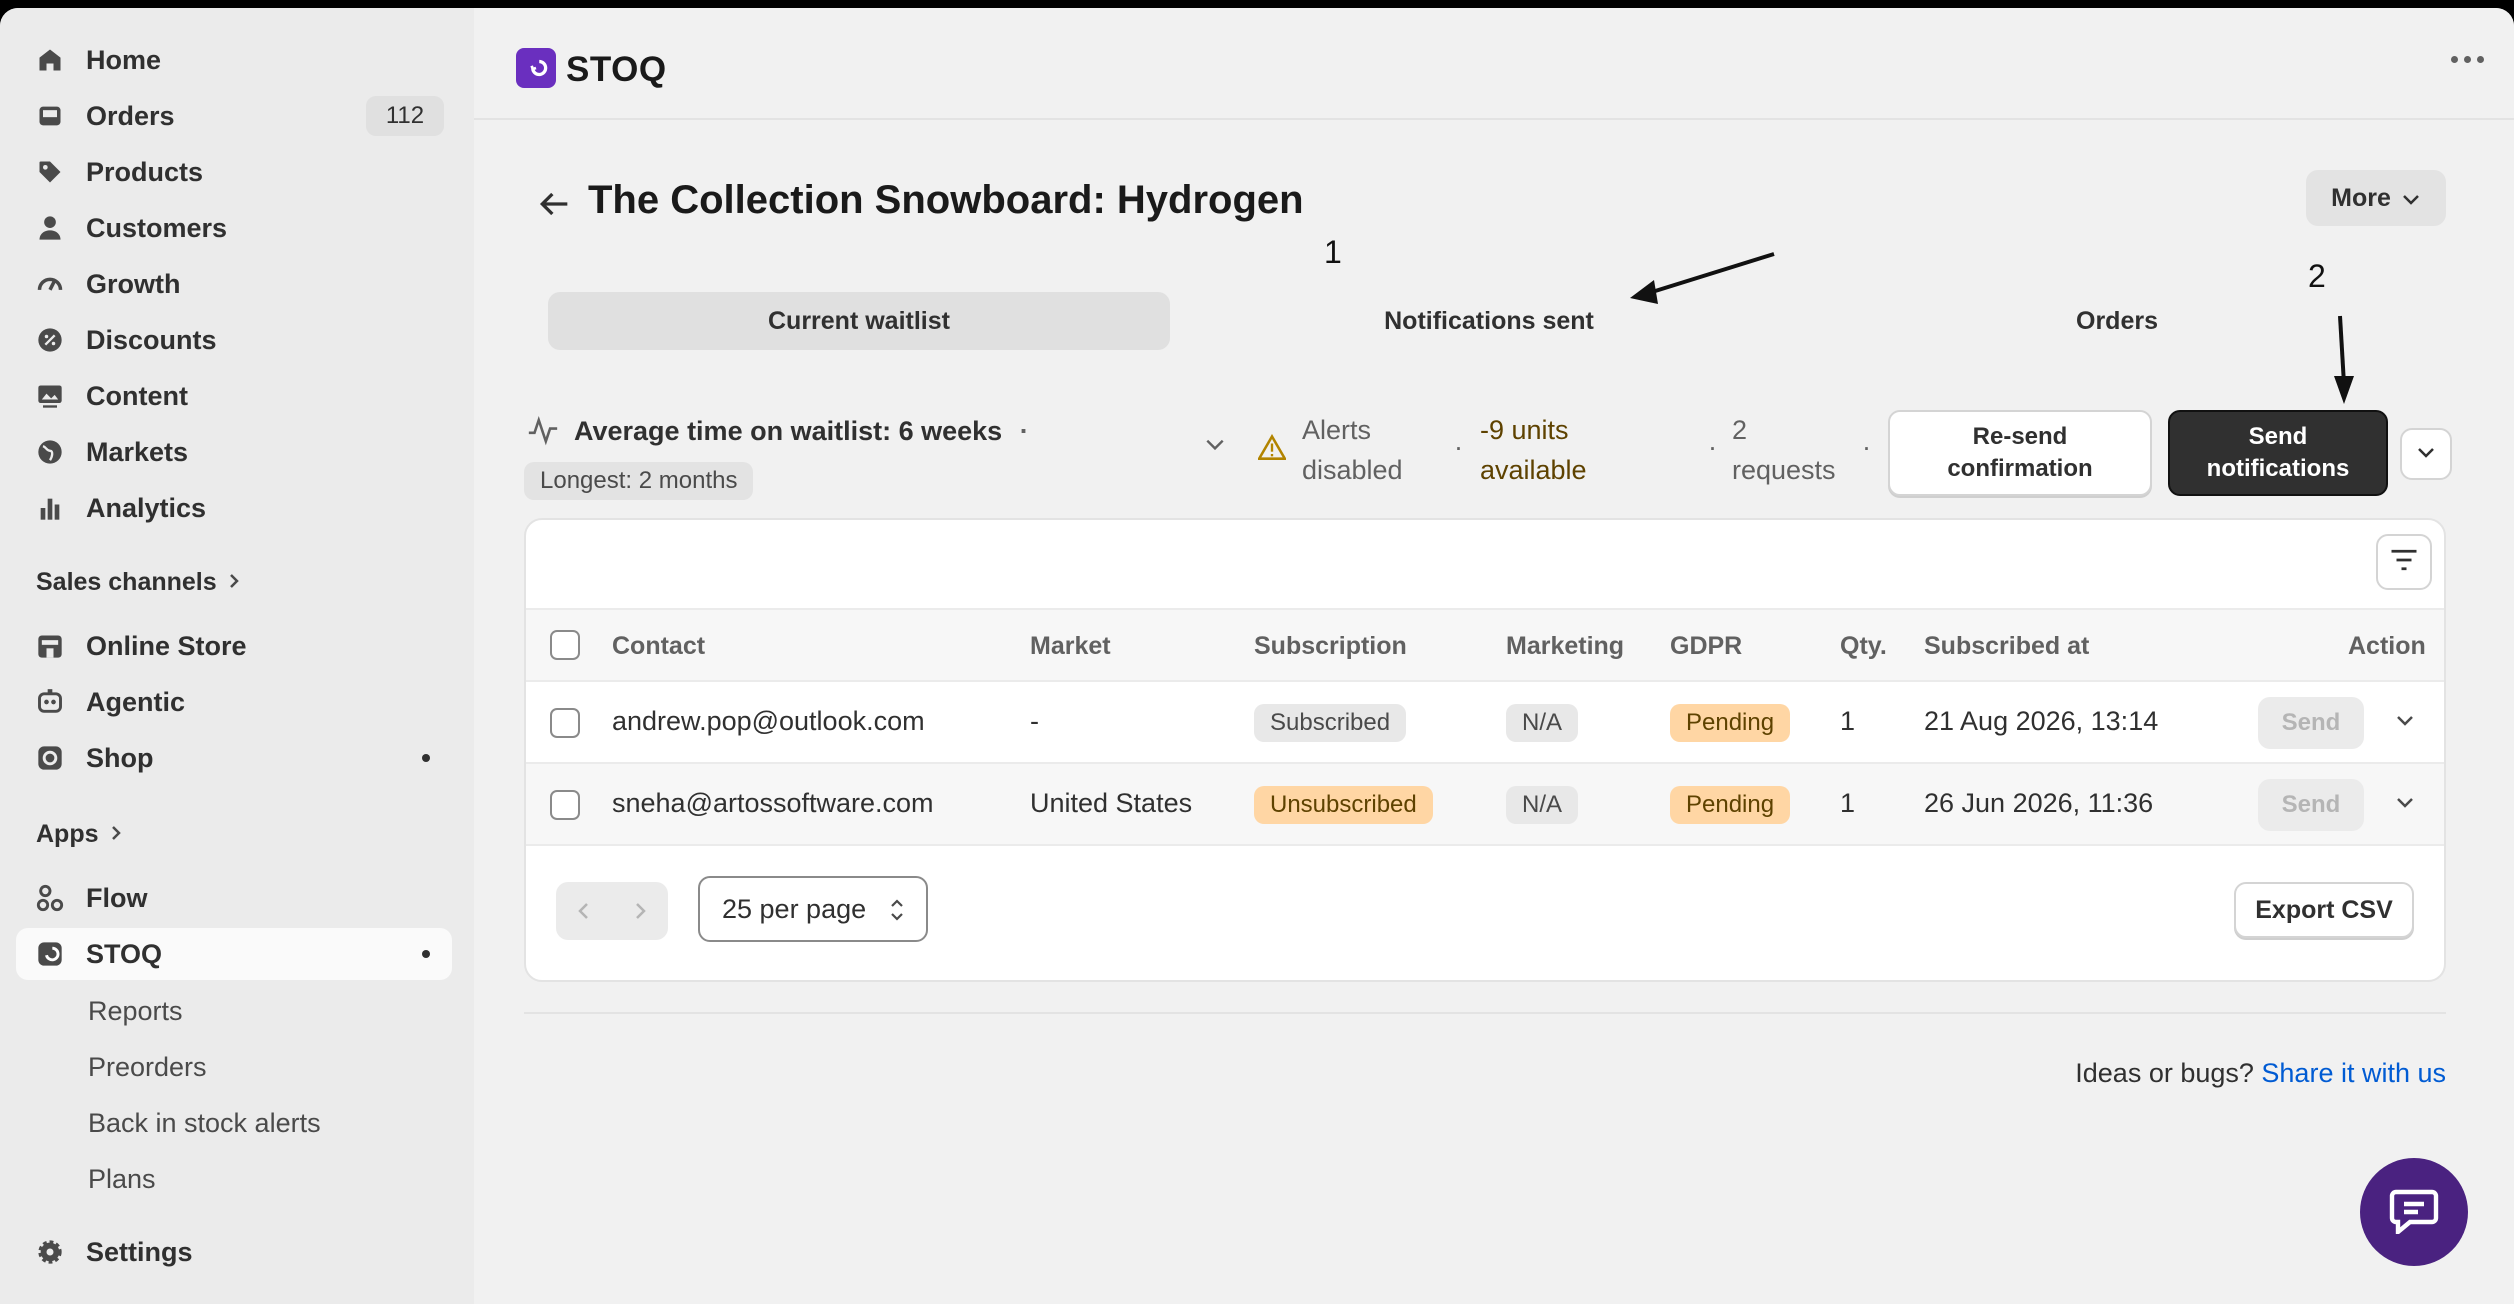 This screenshot has height=1304, width=2514. Describe the element at coordinates (1352, 470) in the screenshot. I see `alerts-status-line2: disabled` at that location.